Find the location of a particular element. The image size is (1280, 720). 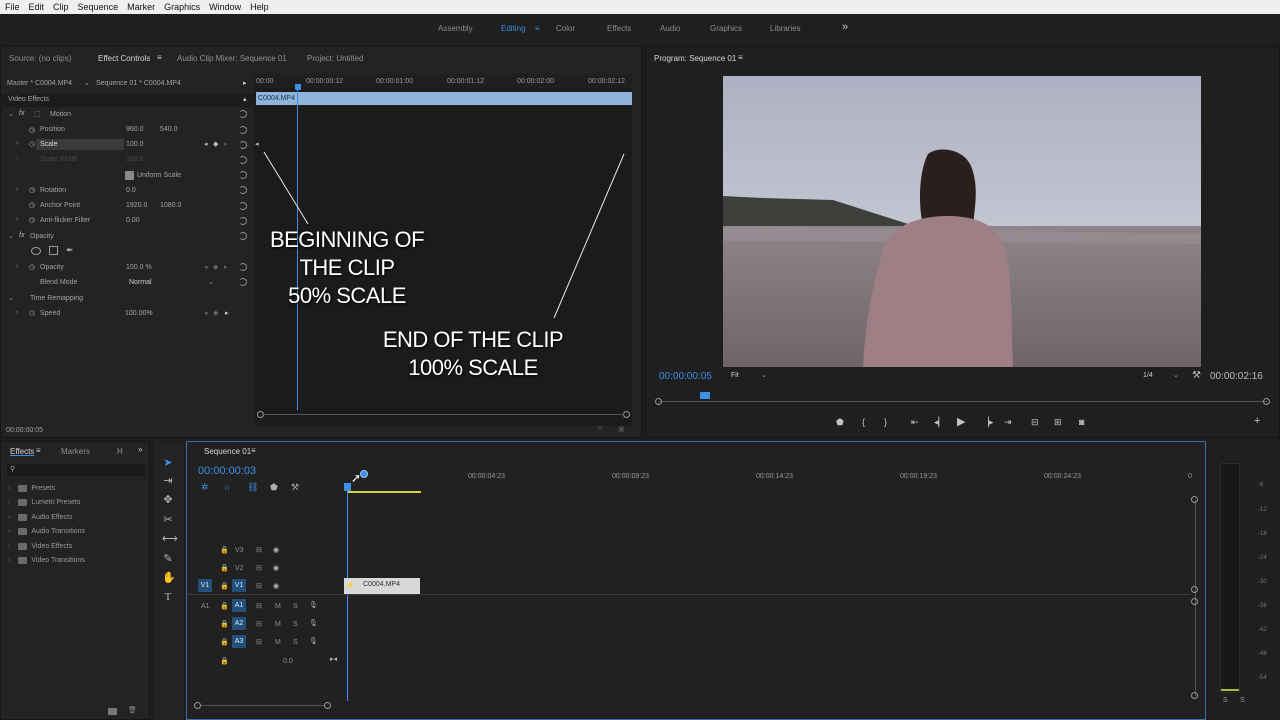

menu-help: Help is located at coordinates (259, 7).